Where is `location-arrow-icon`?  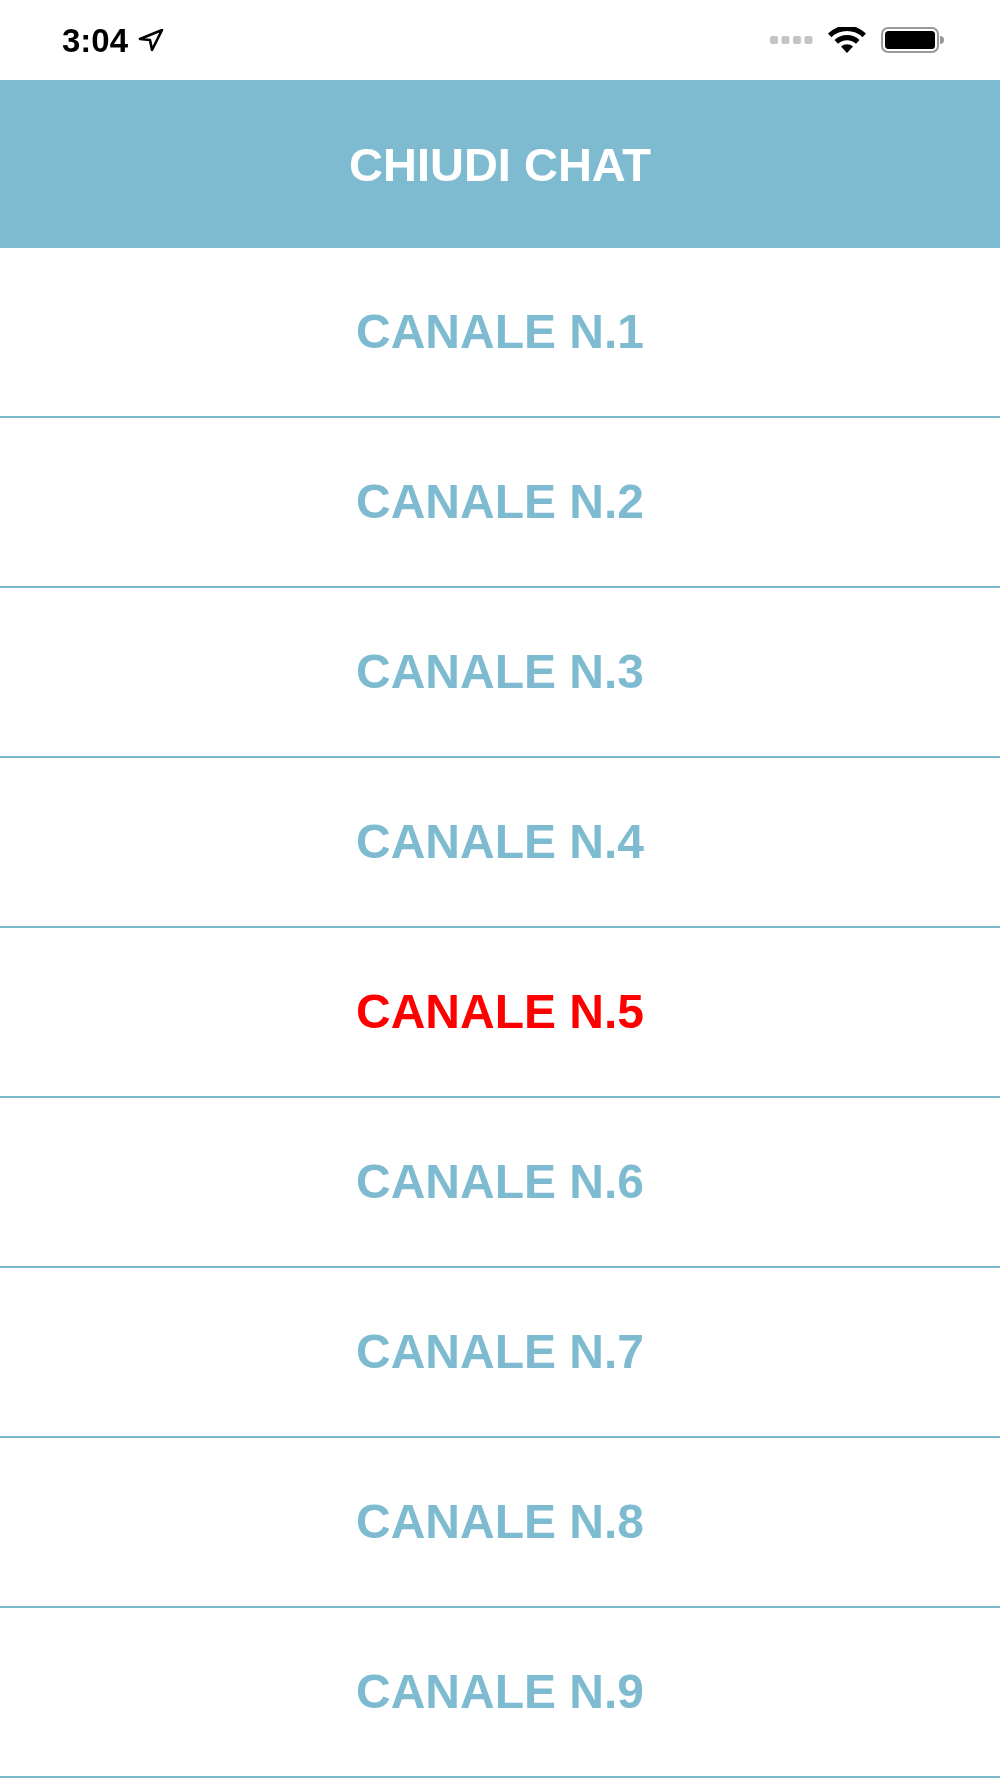 location-arrow-icon is located at coordinates (151, 40).